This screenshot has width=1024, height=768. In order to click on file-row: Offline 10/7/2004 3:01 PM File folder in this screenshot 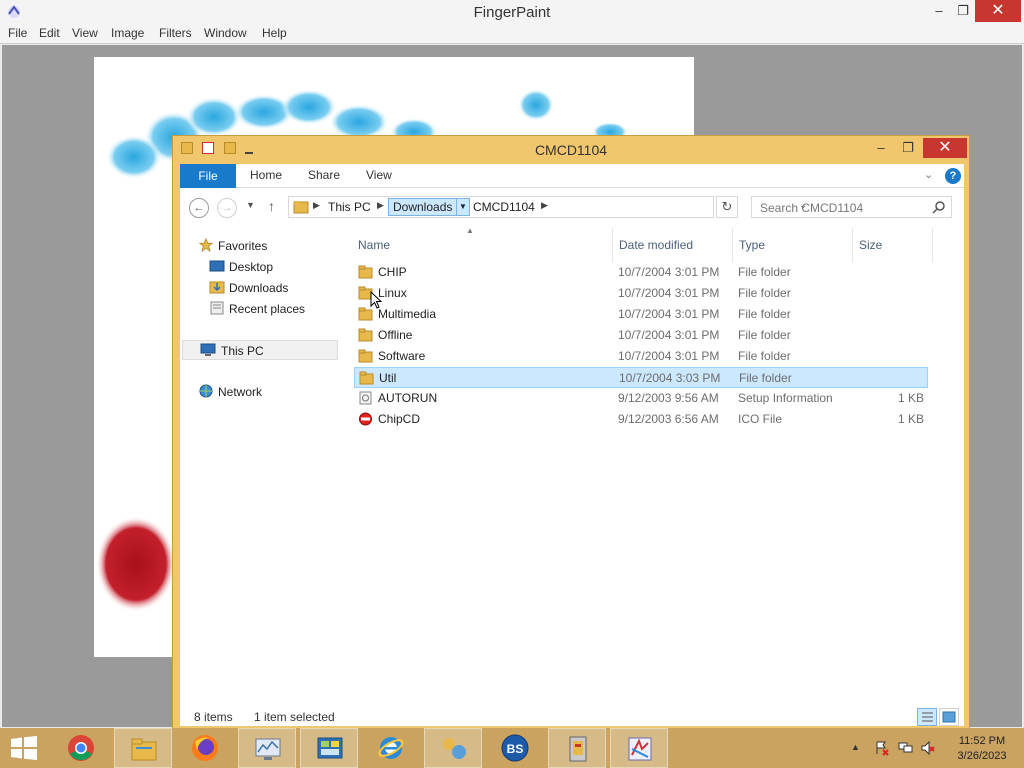, I will do `click(641, 335)`.